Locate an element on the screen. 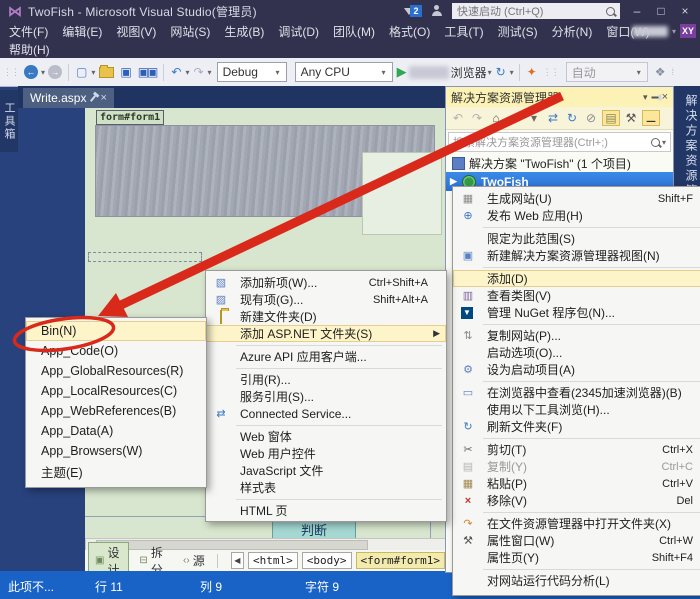  new-file-icon: ▢ is located at coordinates (81, 72).